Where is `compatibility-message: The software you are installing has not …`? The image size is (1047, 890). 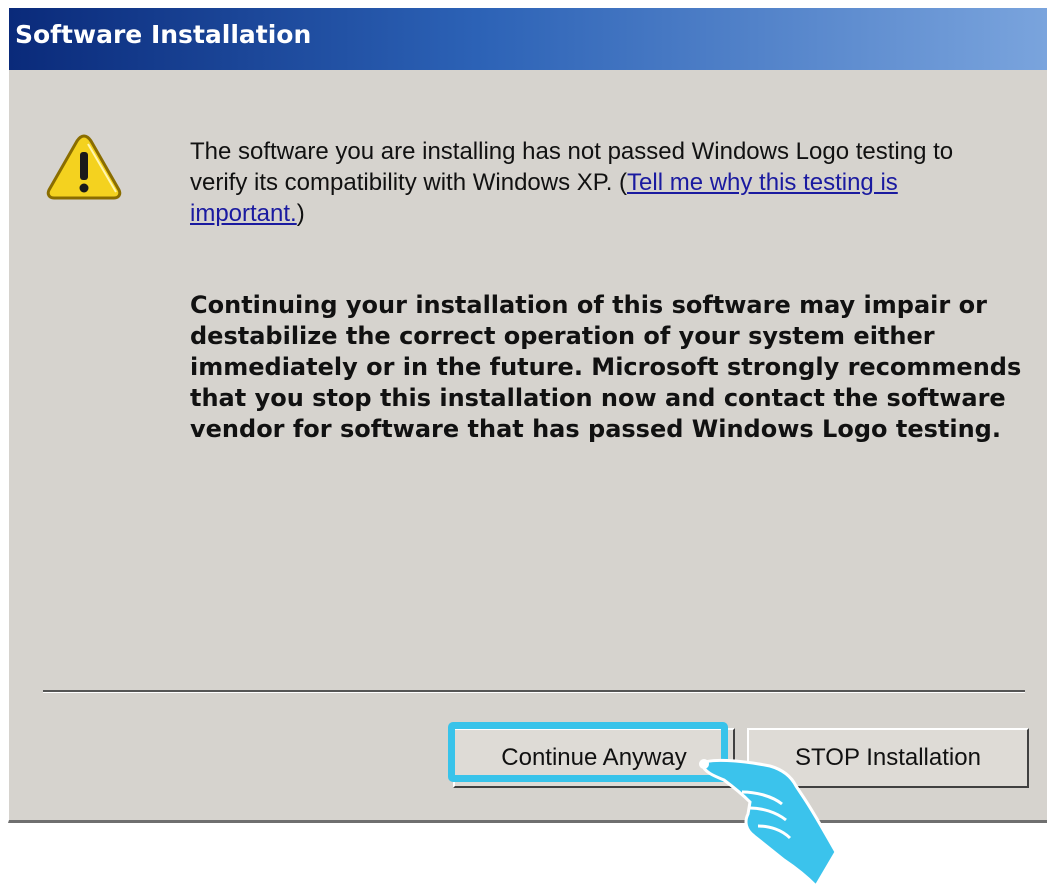 compatibility-message: The software you are installing has not … is located at coordinates (600, 182).